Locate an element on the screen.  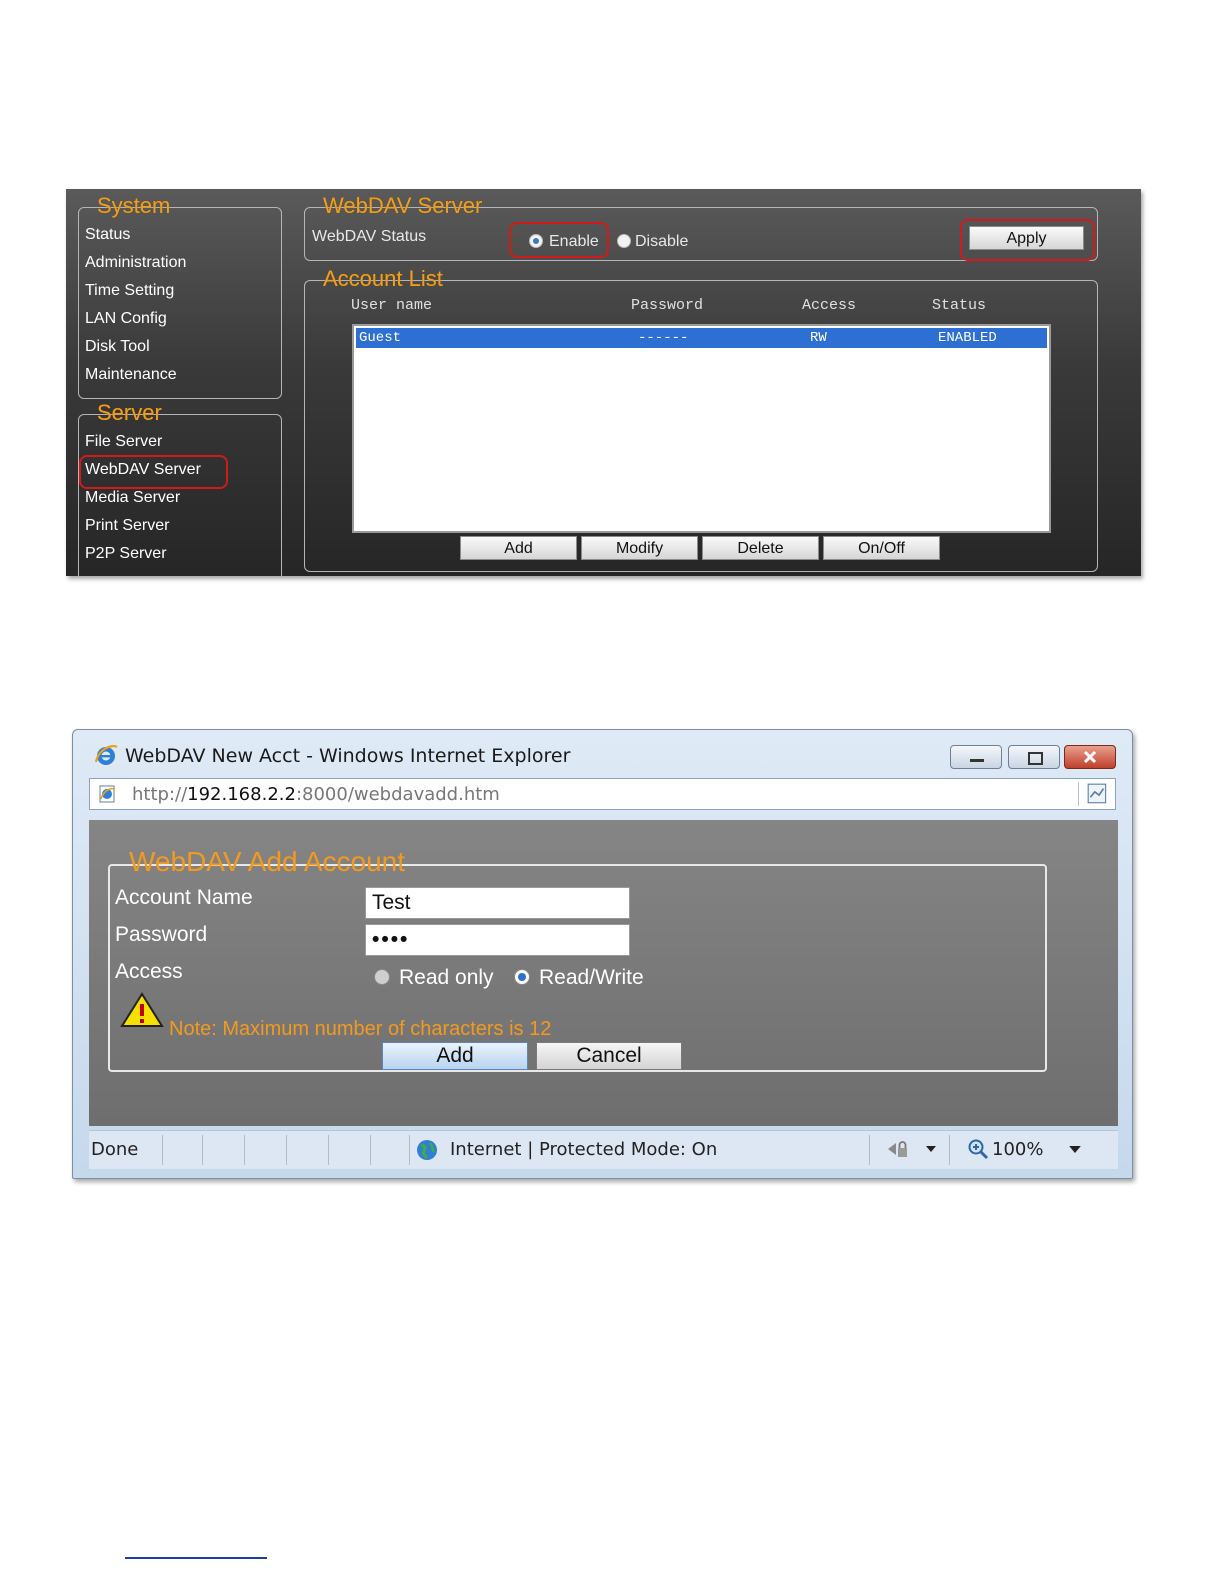
disable-radio is located at coordinates (624, 241).